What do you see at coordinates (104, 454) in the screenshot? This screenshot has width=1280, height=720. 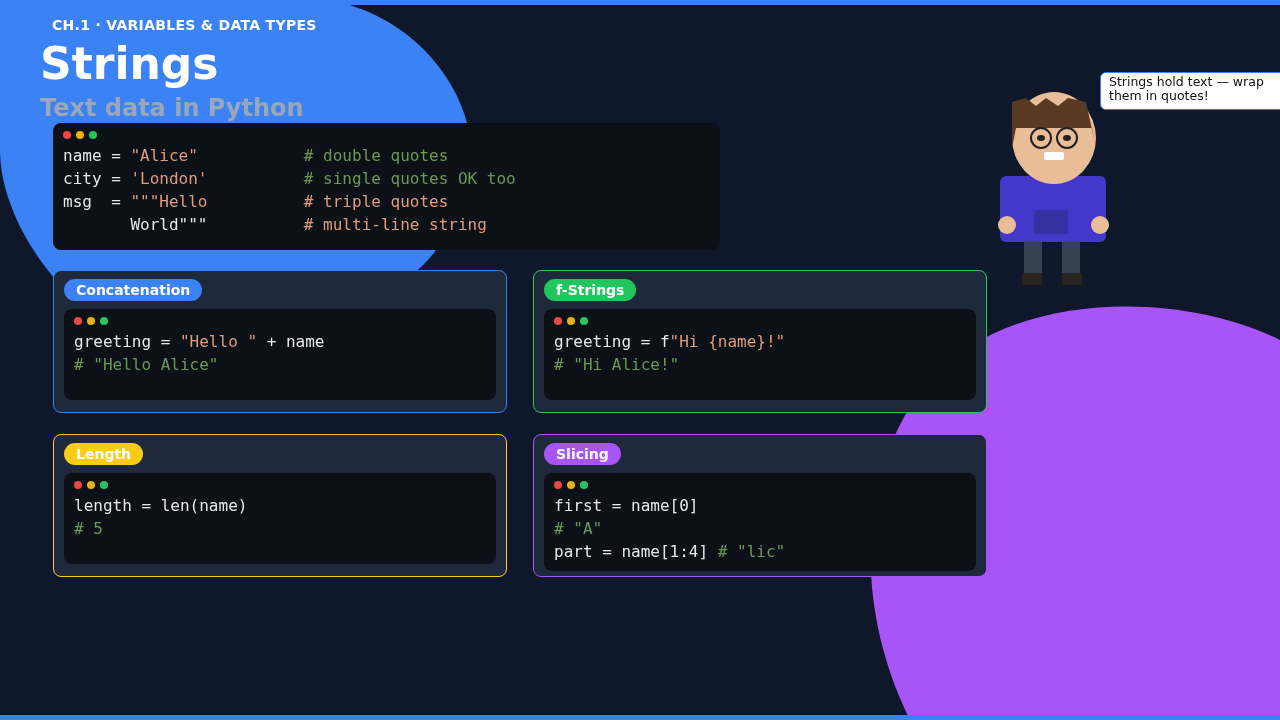 I see `card-label: Length` at bounding box center [104, 454].